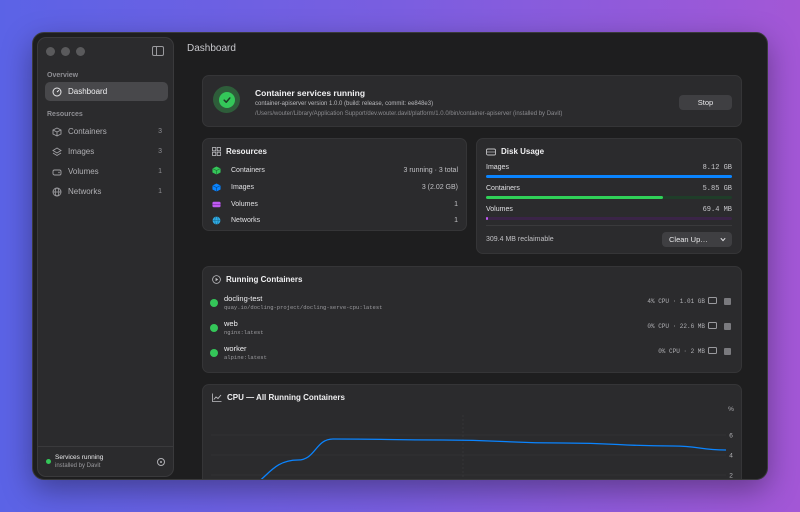  I want to click on y-tick-label: 4, so click(731, 456).